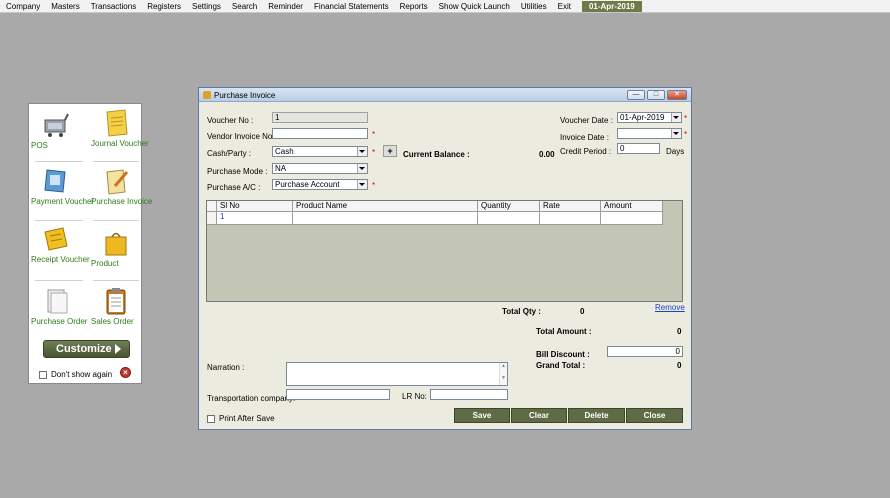 This screenshot has width=890, height=498. Describe the element at coordinates (385, 206) in the screenshot. I see `column-header-product-name: Product Name` at that location.